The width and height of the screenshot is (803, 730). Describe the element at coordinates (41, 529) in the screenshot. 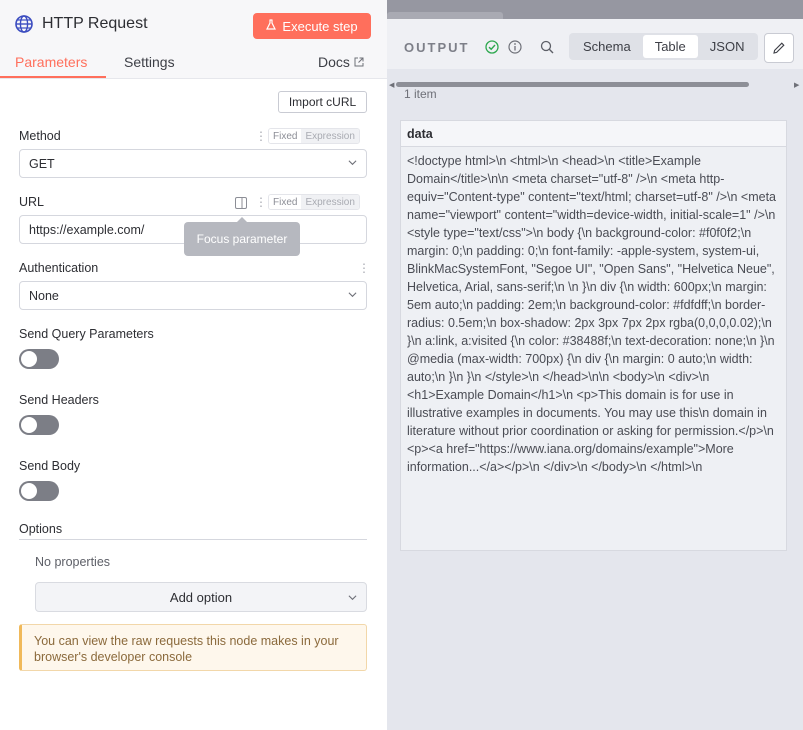

I see `options-label: Options` at that location.